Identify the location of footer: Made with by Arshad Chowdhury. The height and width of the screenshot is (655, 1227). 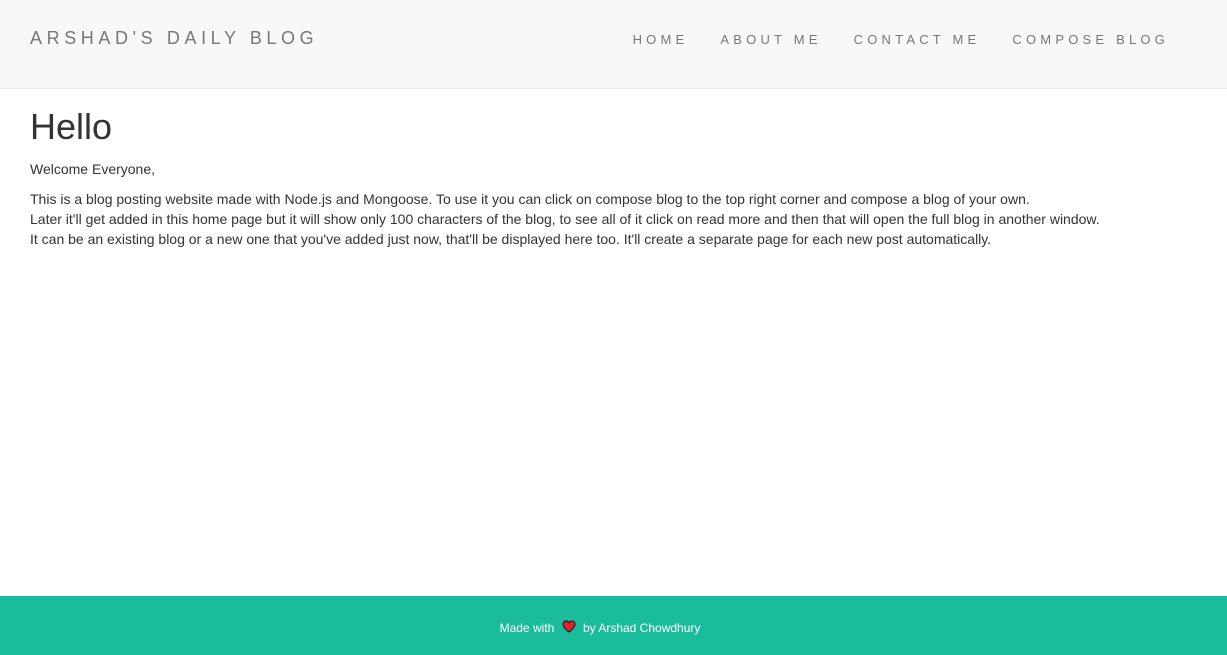
(613, 625).